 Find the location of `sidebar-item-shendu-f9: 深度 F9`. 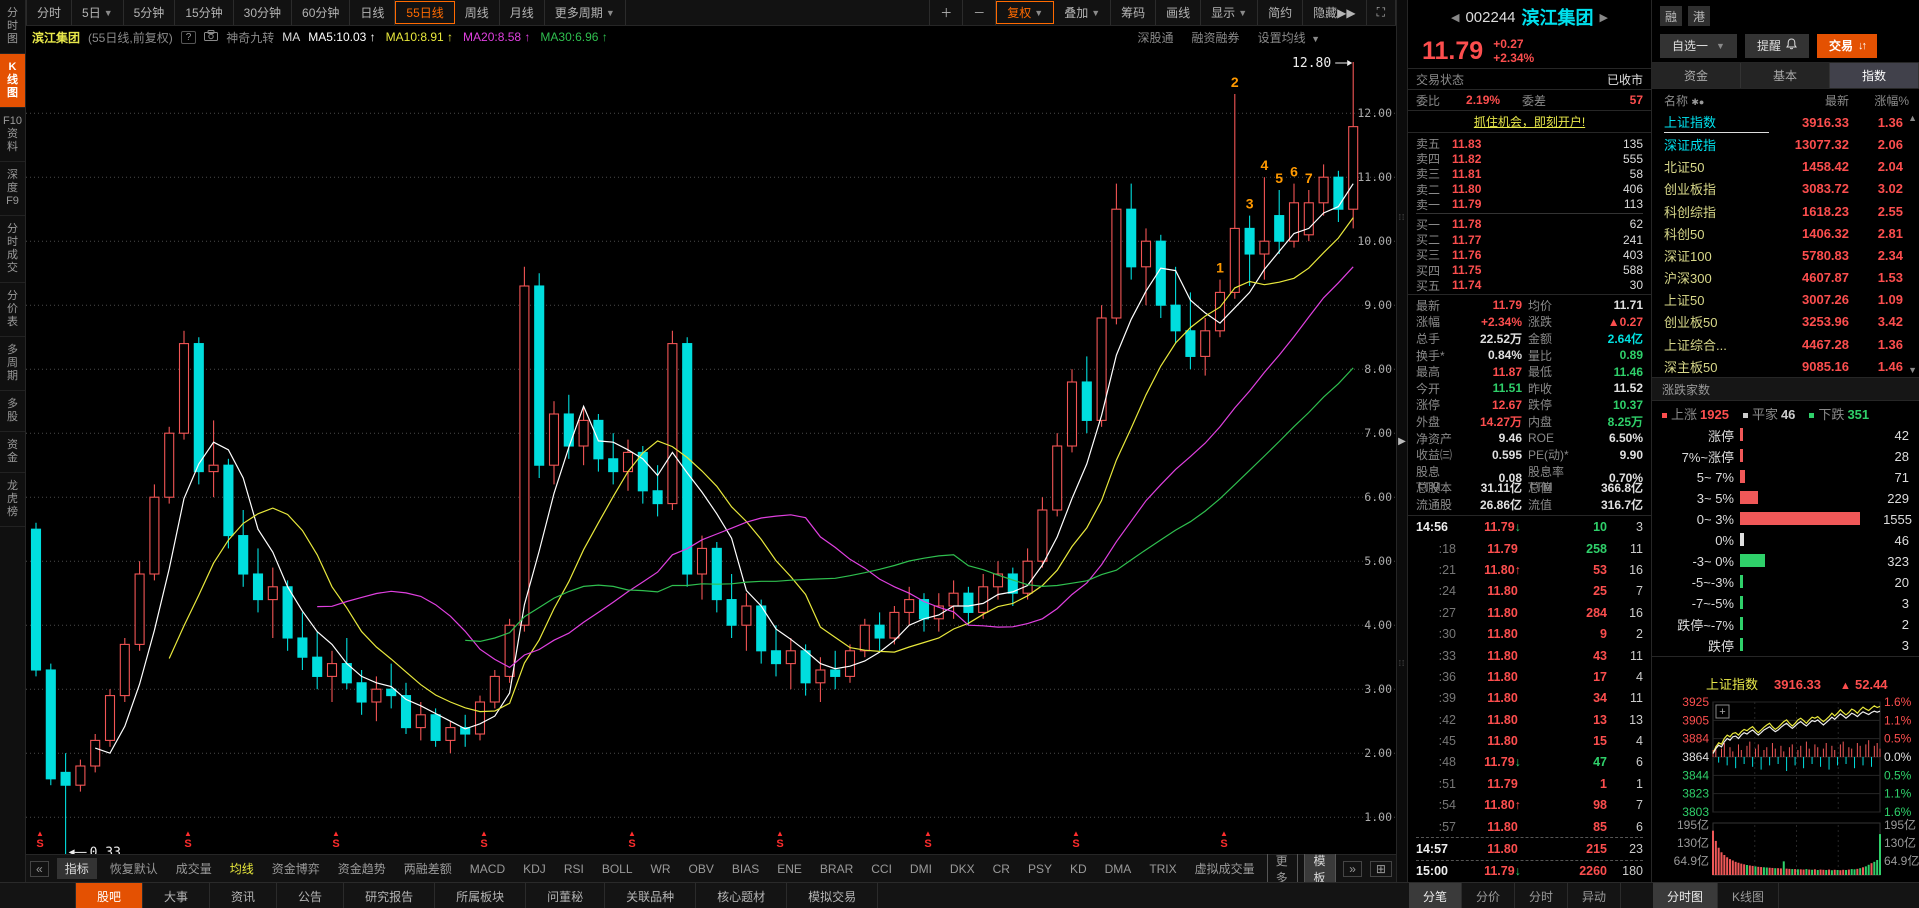

sidebar-item-shendu-f9: 深度 F9 is located at coordinates (12, 189).